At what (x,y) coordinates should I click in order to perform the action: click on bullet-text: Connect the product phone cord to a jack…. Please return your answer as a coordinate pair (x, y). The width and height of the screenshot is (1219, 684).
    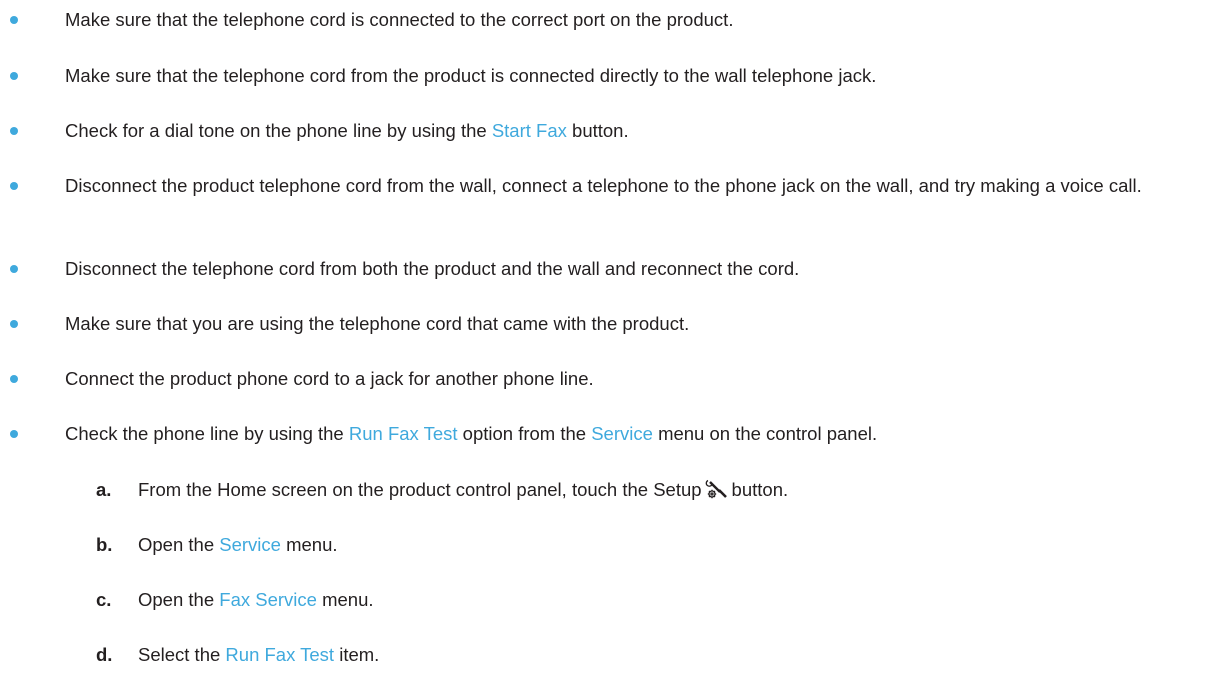
    Looking at the image, I should click on (329, 378).